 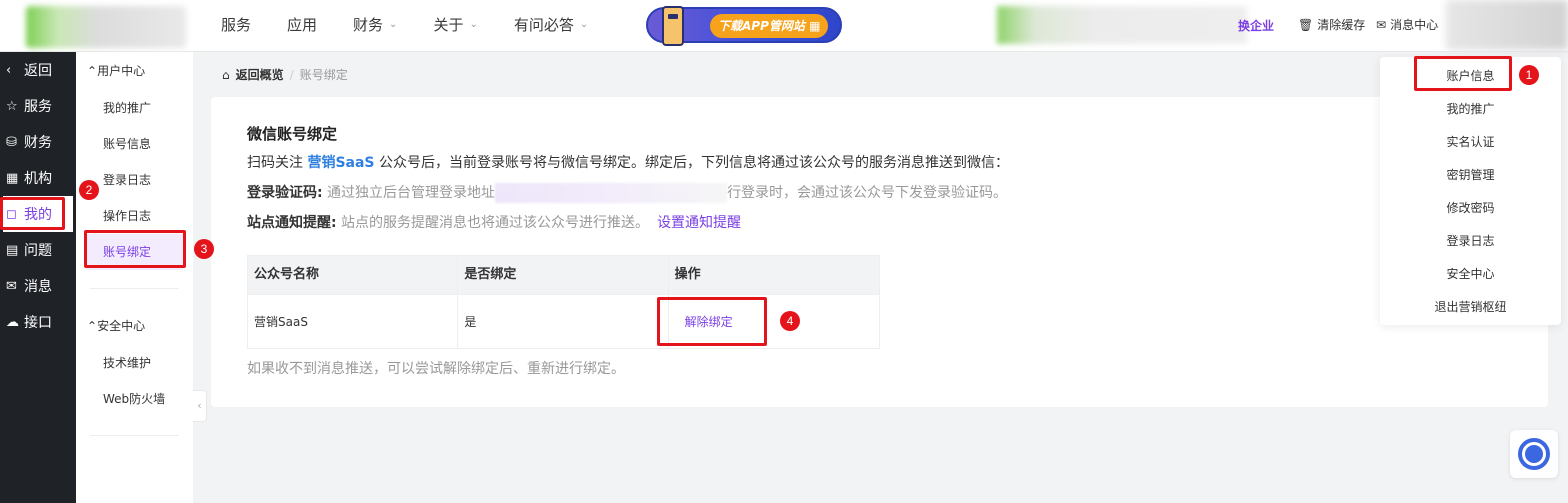 I want to click on set-notification-link: 设置通知提醒, so click(x=699, y=223).